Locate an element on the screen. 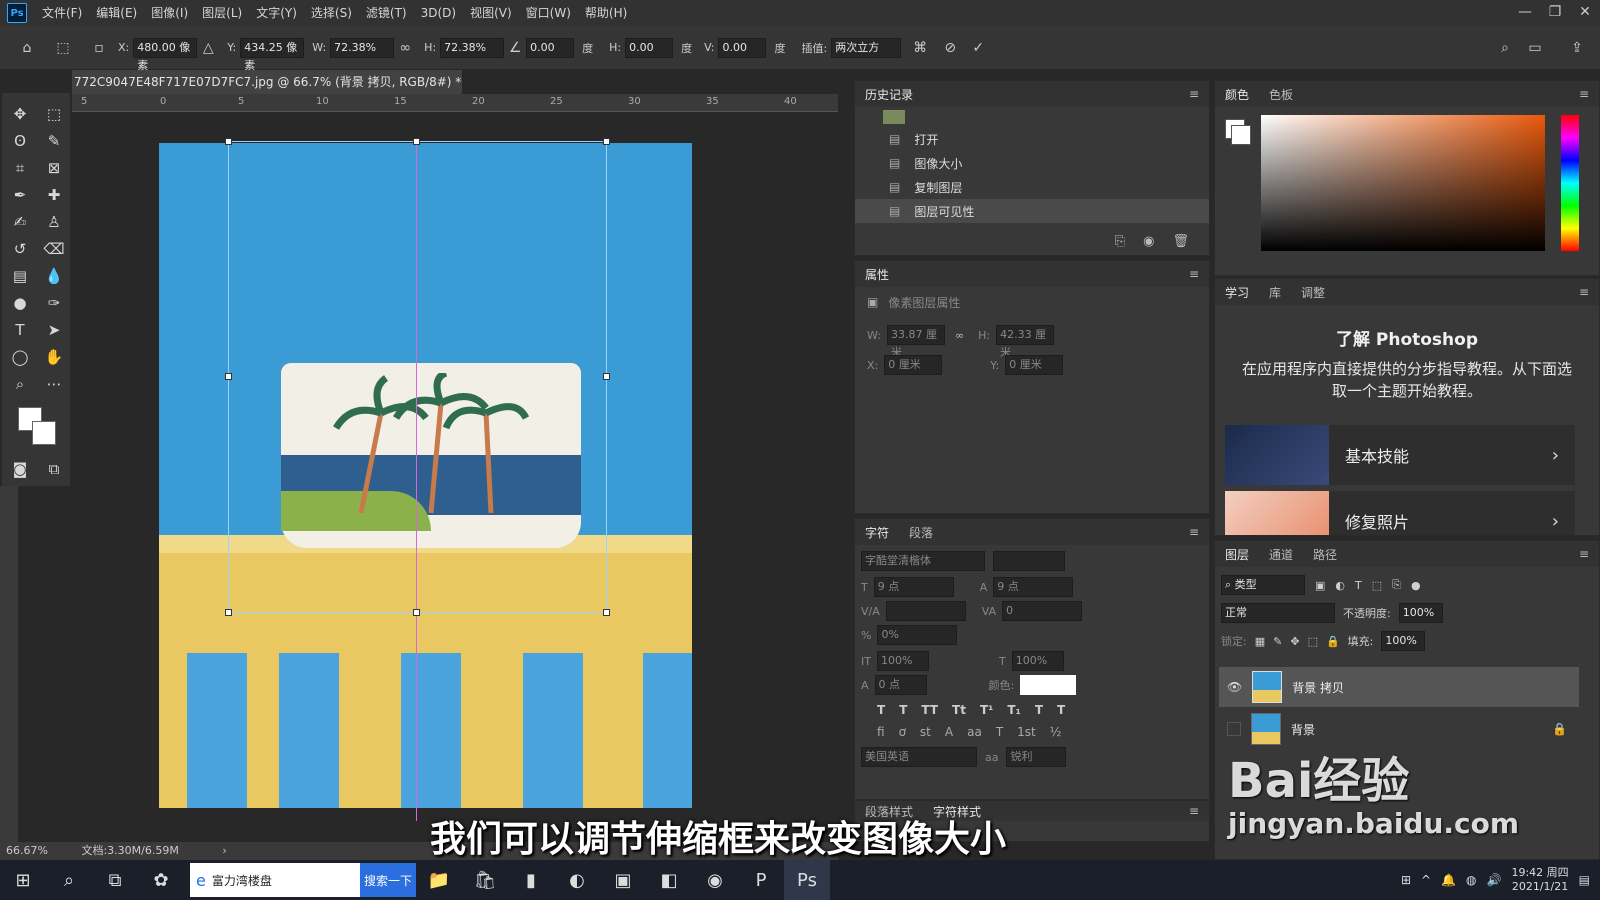 The image size is (1600, 900). menu-select: 选择(S) is located at coordinates (331, 13).